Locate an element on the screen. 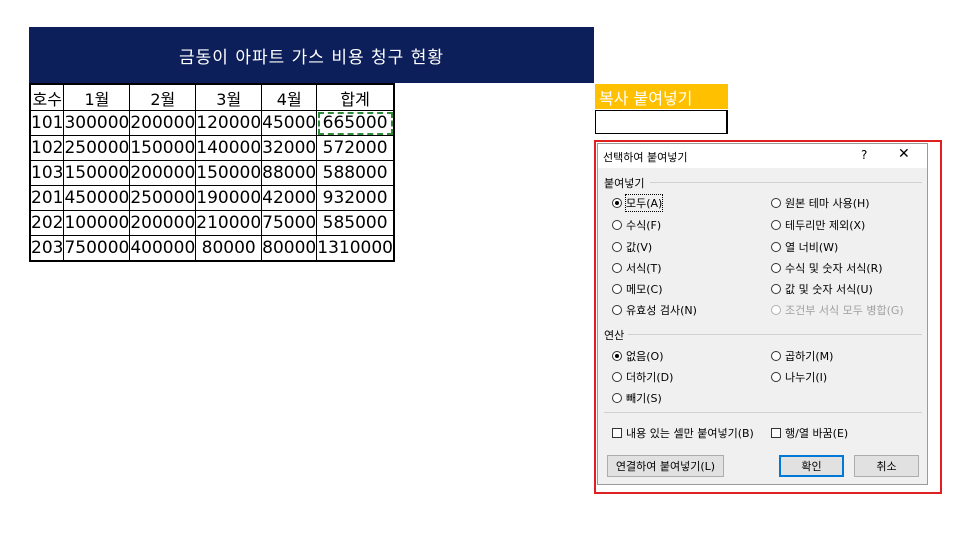 The height and width of the screenshot is (553, 966). paste-option-all: 모두(A) is located at coordinates (638, 203).